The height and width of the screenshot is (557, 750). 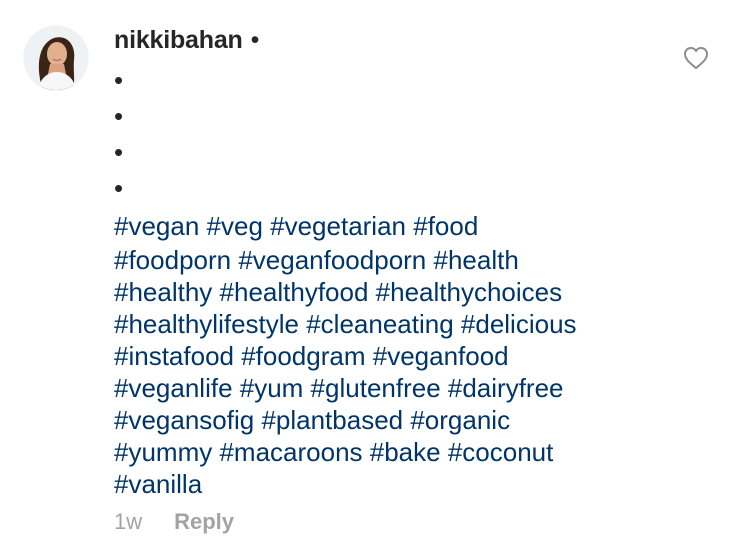 I want to click on comment-footer: 1w Reply, so click(x=174, y=522).